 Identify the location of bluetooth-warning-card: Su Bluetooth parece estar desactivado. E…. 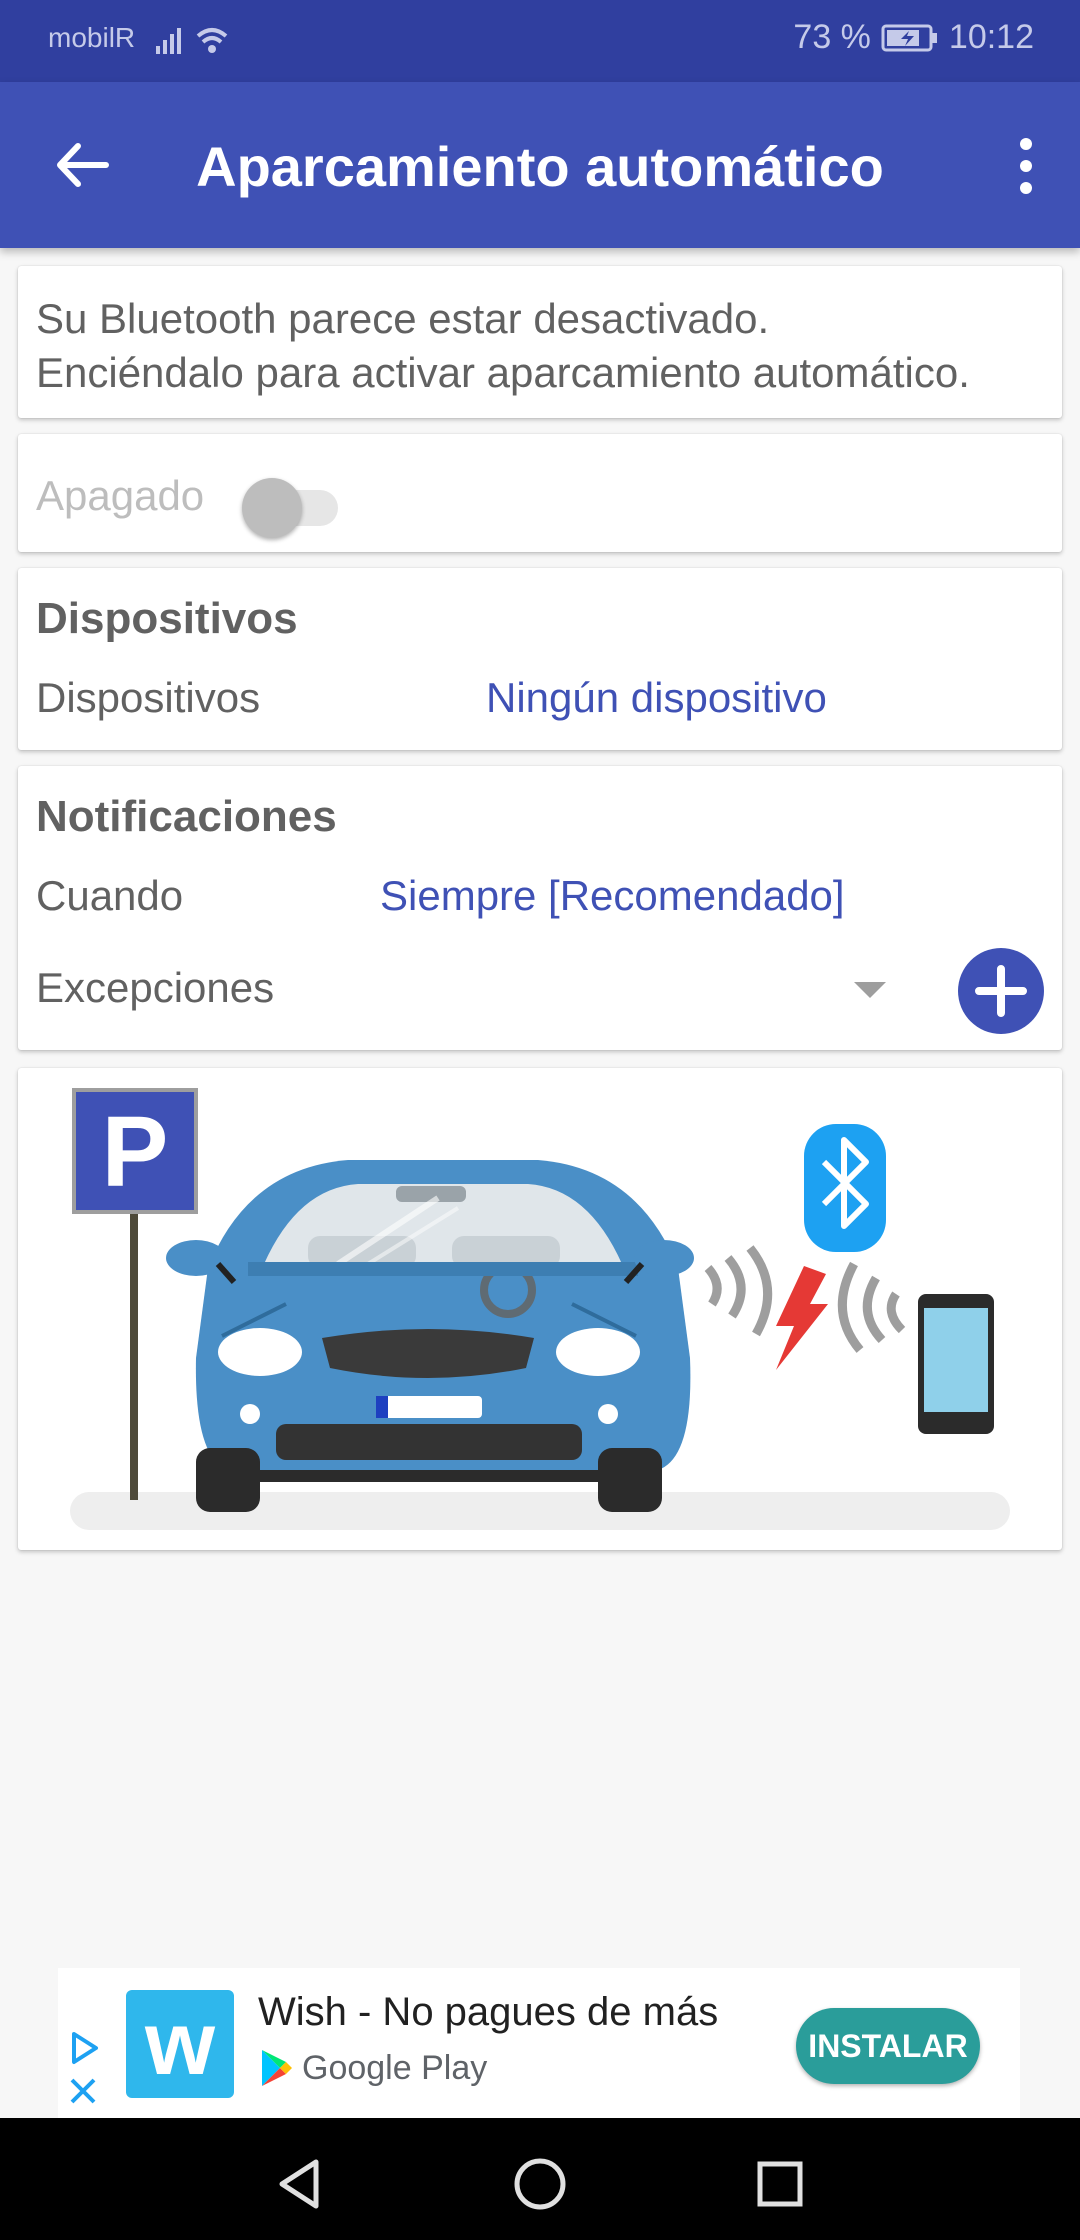
(540, 342).